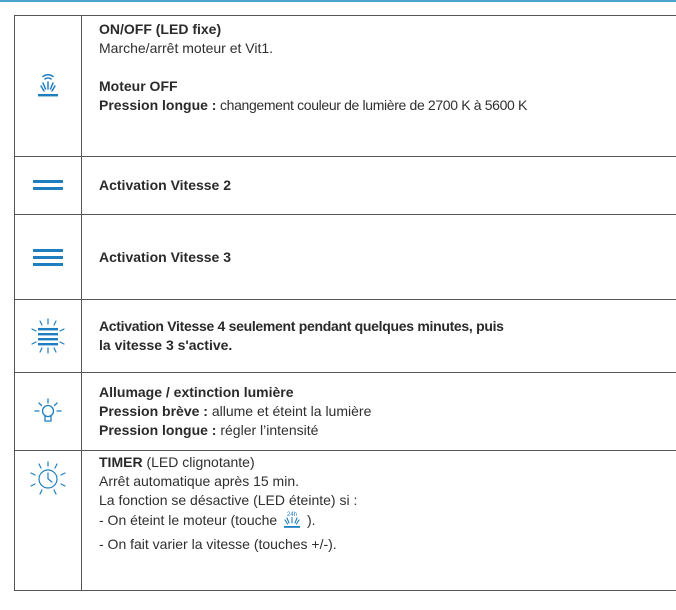 The image size is (676, 610). I want to click on four-bars-rays-icon, so click(48, 336).